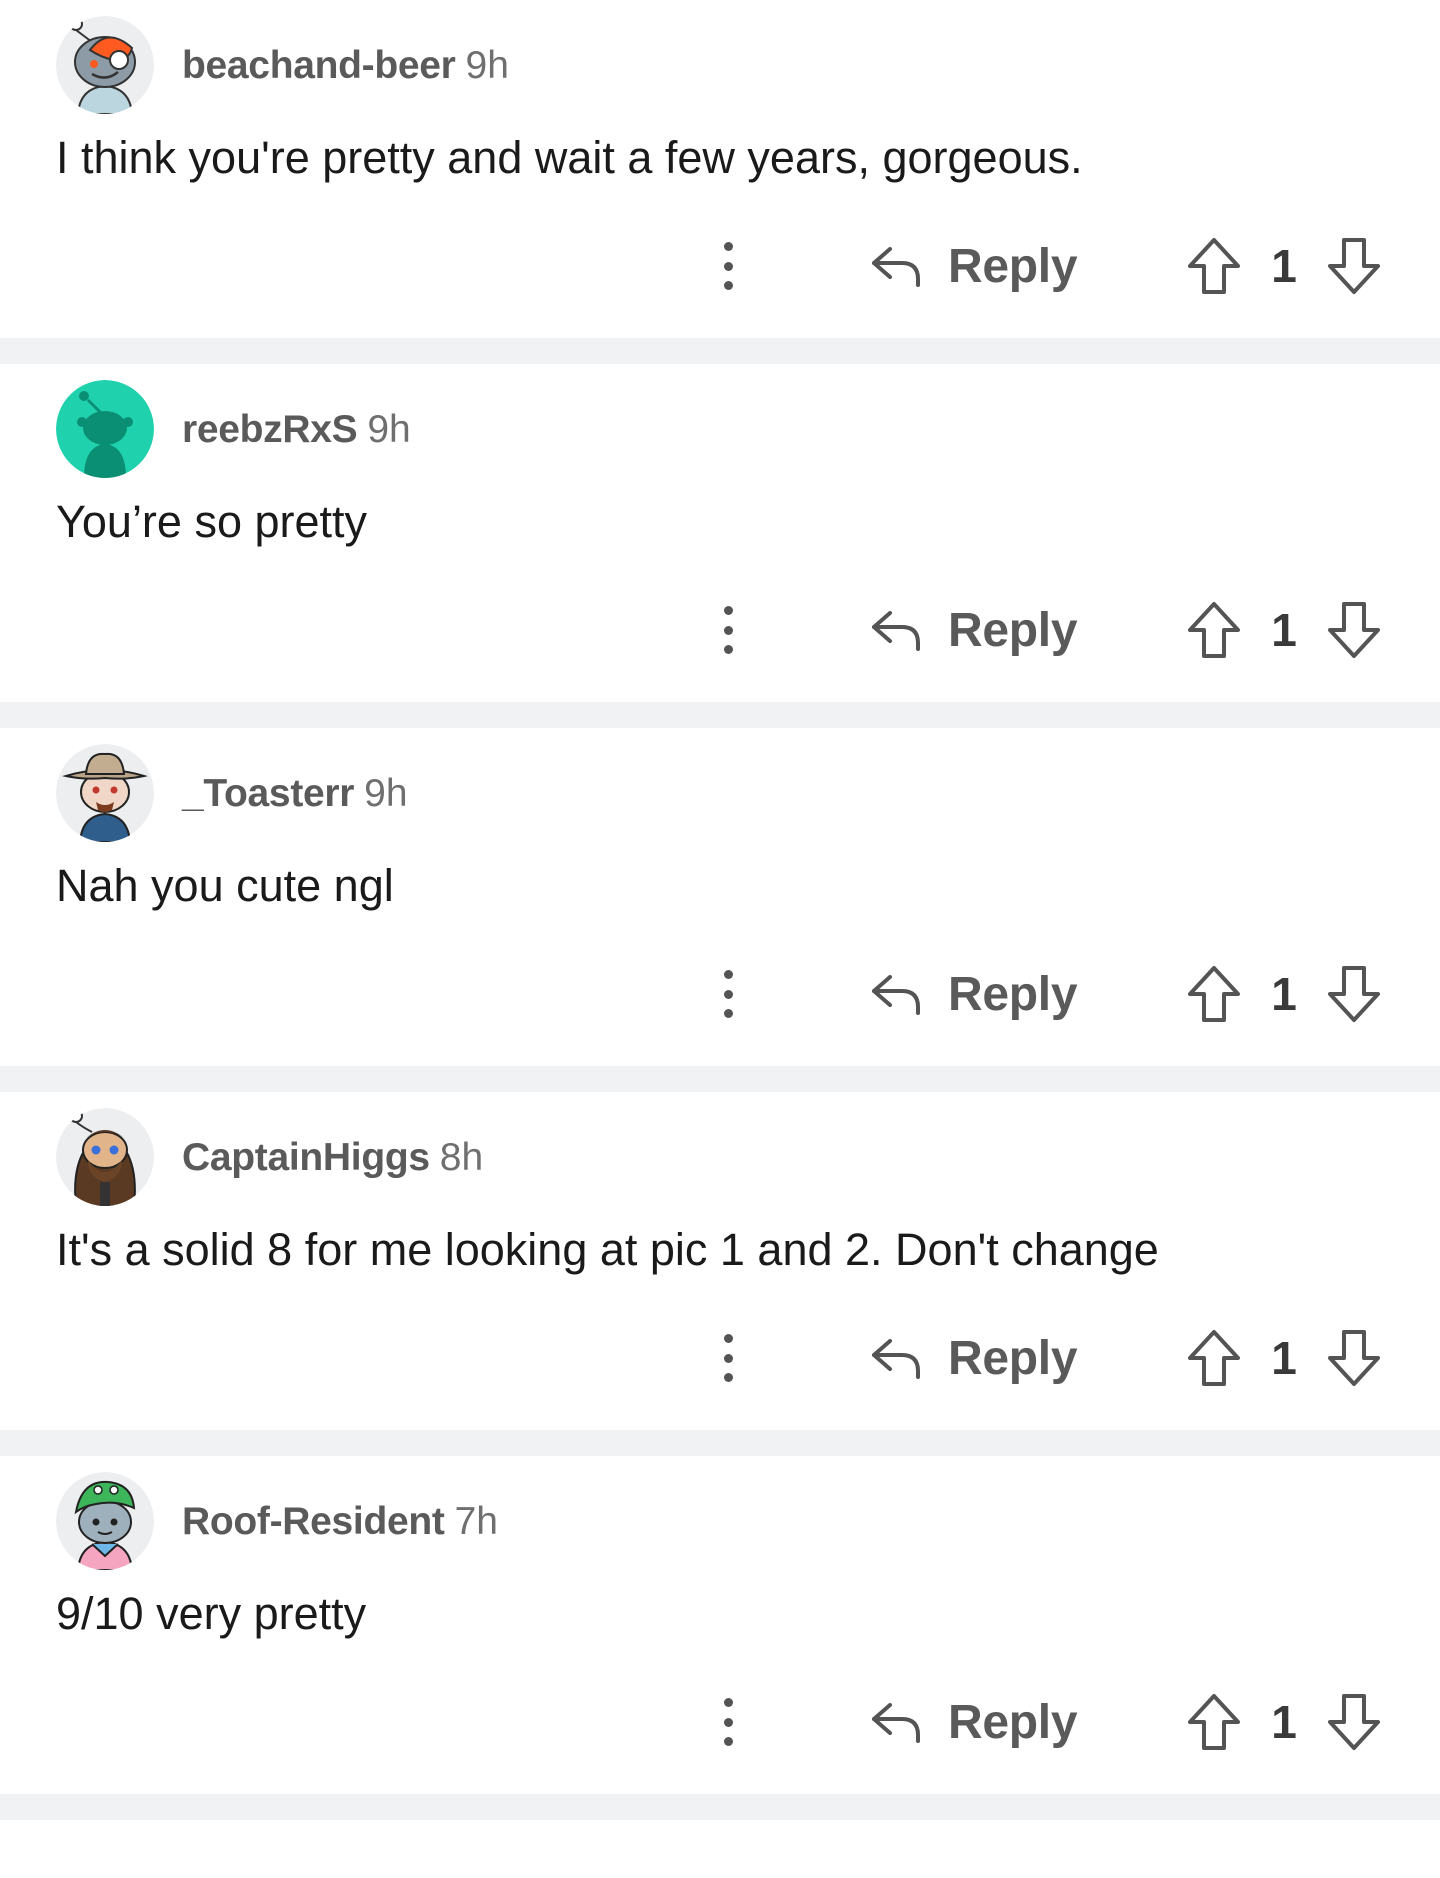 The image size is (1440, 1878). I want to click on comment-body: Nah you cute ngl, so click(225, 885).